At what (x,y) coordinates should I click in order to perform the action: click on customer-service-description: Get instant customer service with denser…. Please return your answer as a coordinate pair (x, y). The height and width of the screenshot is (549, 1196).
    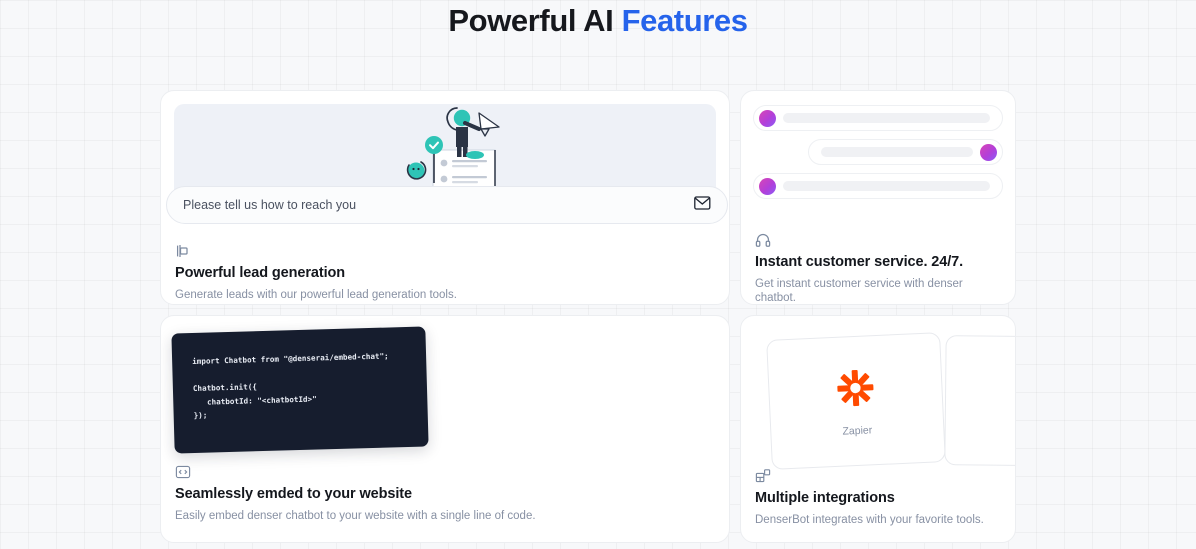
    Looking at the image, I should click on (859, 291).